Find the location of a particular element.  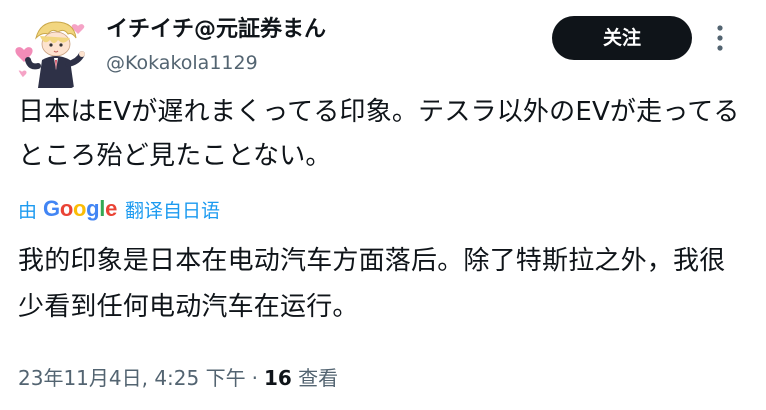

avatar is located at coordinates (54, 52).